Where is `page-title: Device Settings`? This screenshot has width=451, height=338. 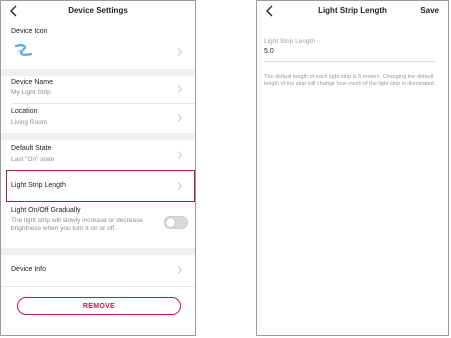 page-title: Device Settings is located at coordinates (98, 10).